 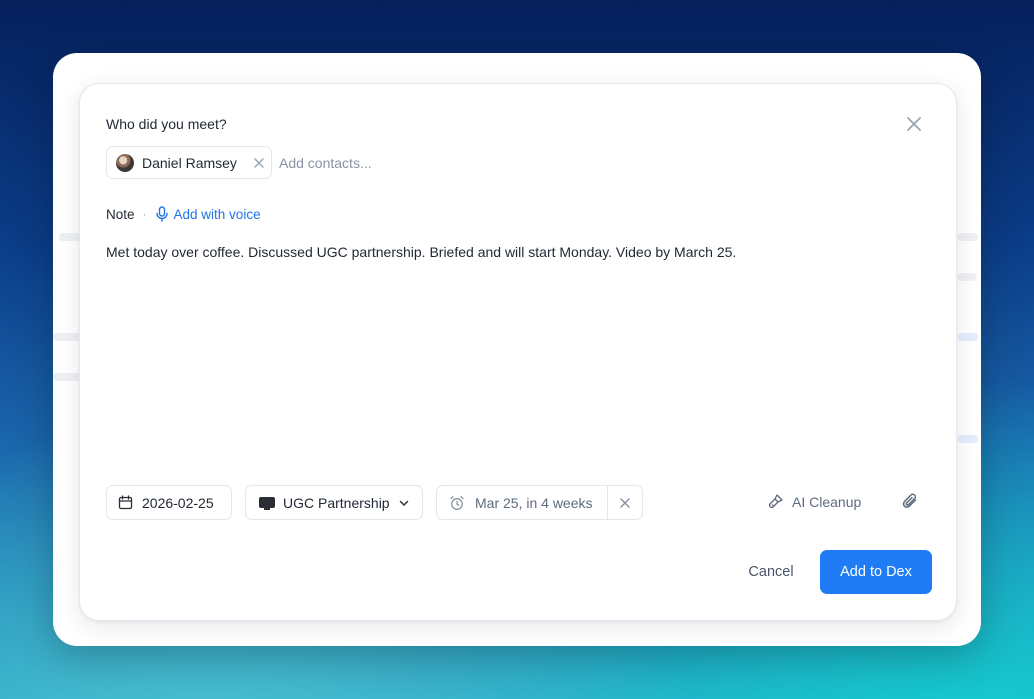 I want to click on attach-file-button, so click(x=911, y=502).